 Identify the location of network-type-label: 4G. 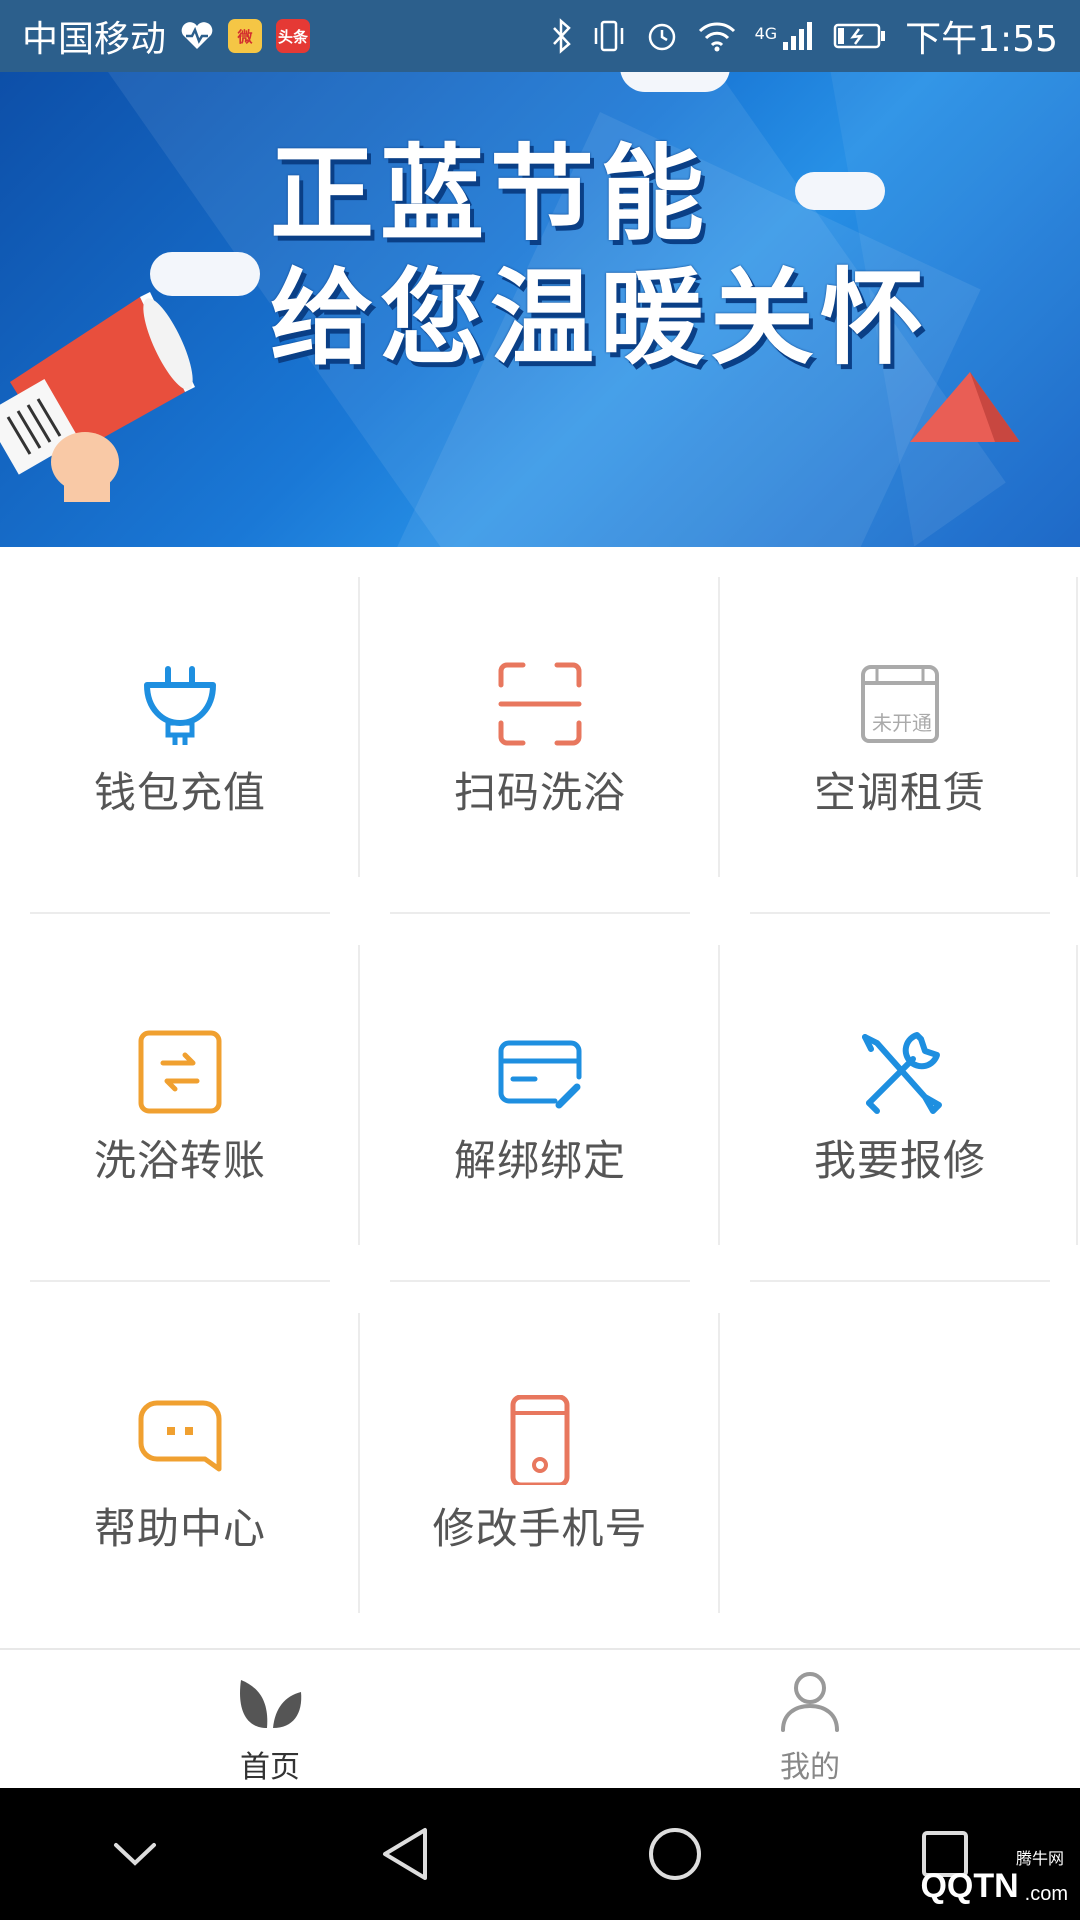
(766, 33).